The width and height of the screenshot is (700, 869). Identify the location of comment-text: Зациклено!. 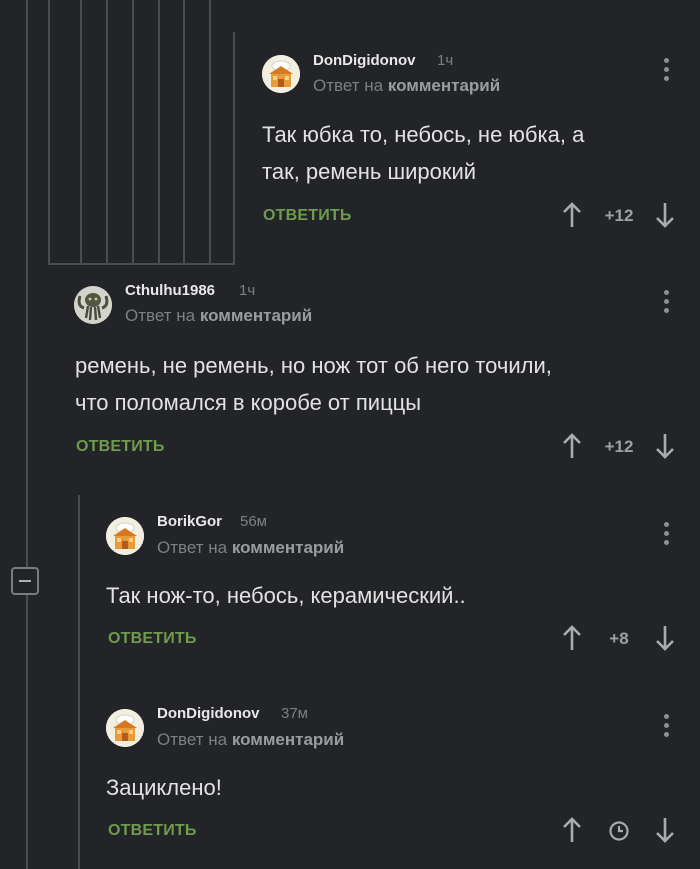
(164, 787).